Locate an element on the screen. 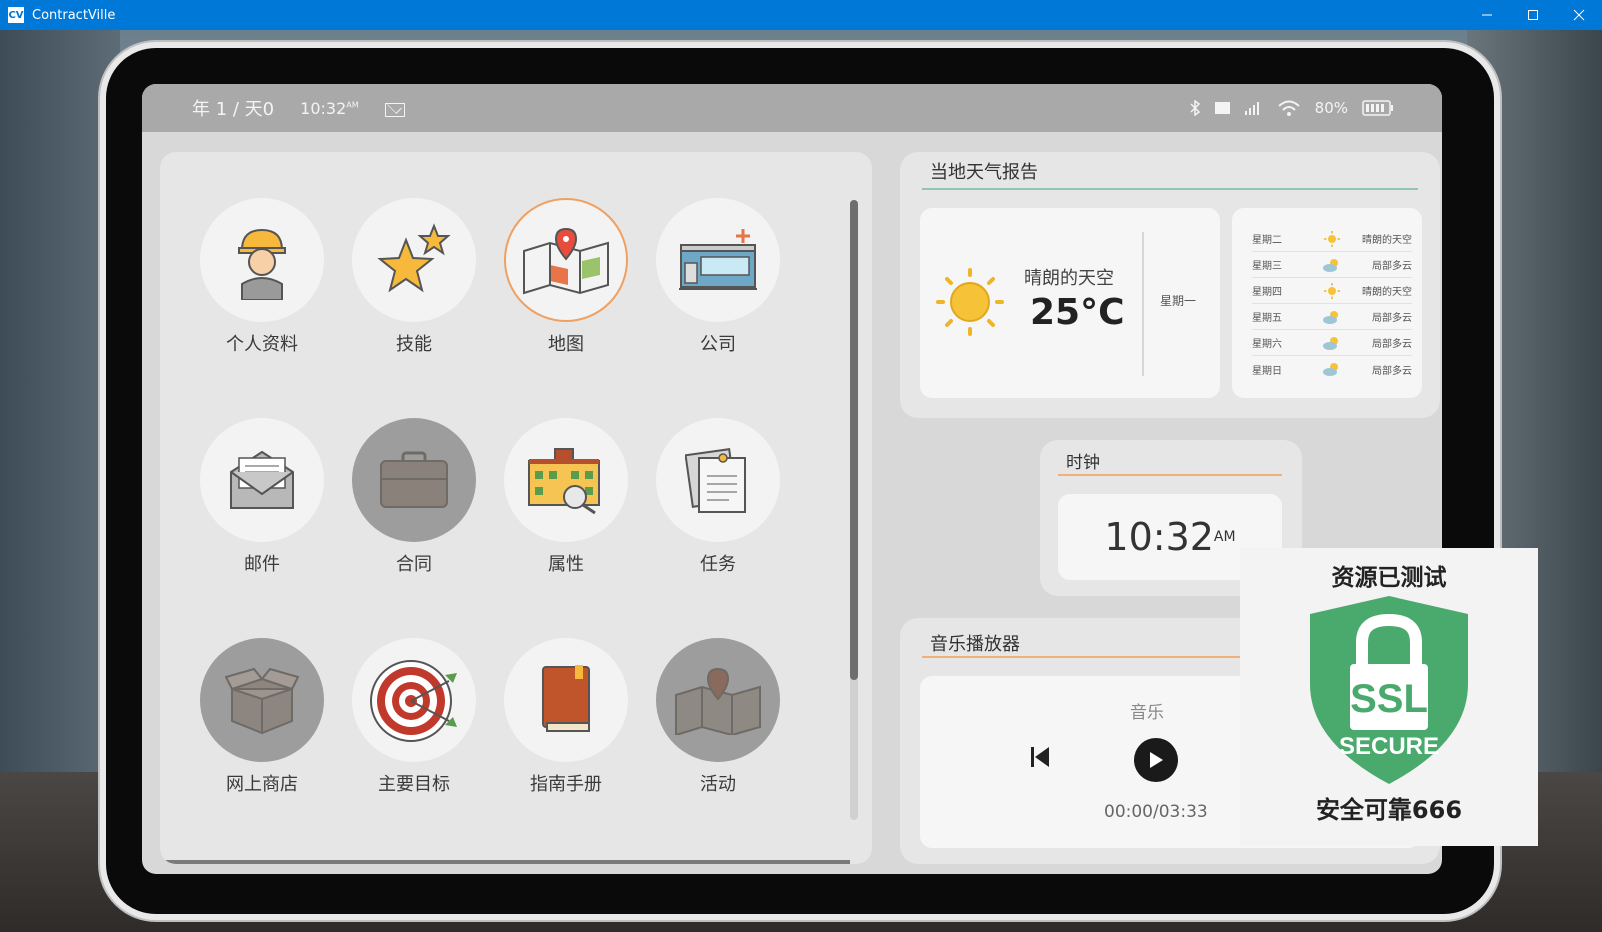 The height and width of the screenshot is (932, 1602). clock-title-rule is located at coordinates (1170, 475).